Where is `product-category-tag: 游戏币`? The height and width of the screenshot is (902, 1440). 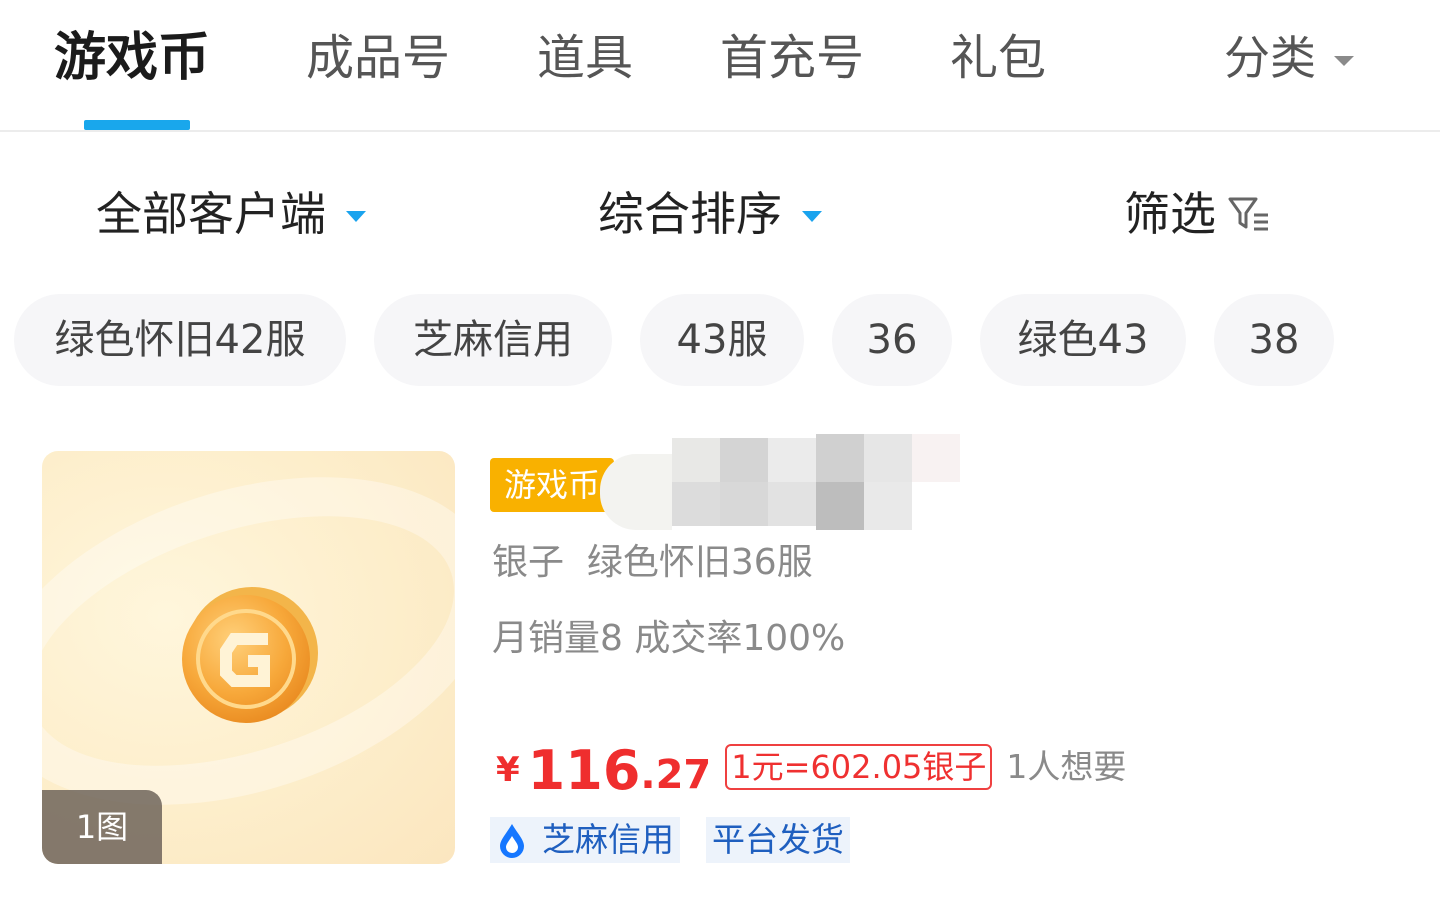 product-category-tag: 游戏币 is located at coordinates (552, 485).